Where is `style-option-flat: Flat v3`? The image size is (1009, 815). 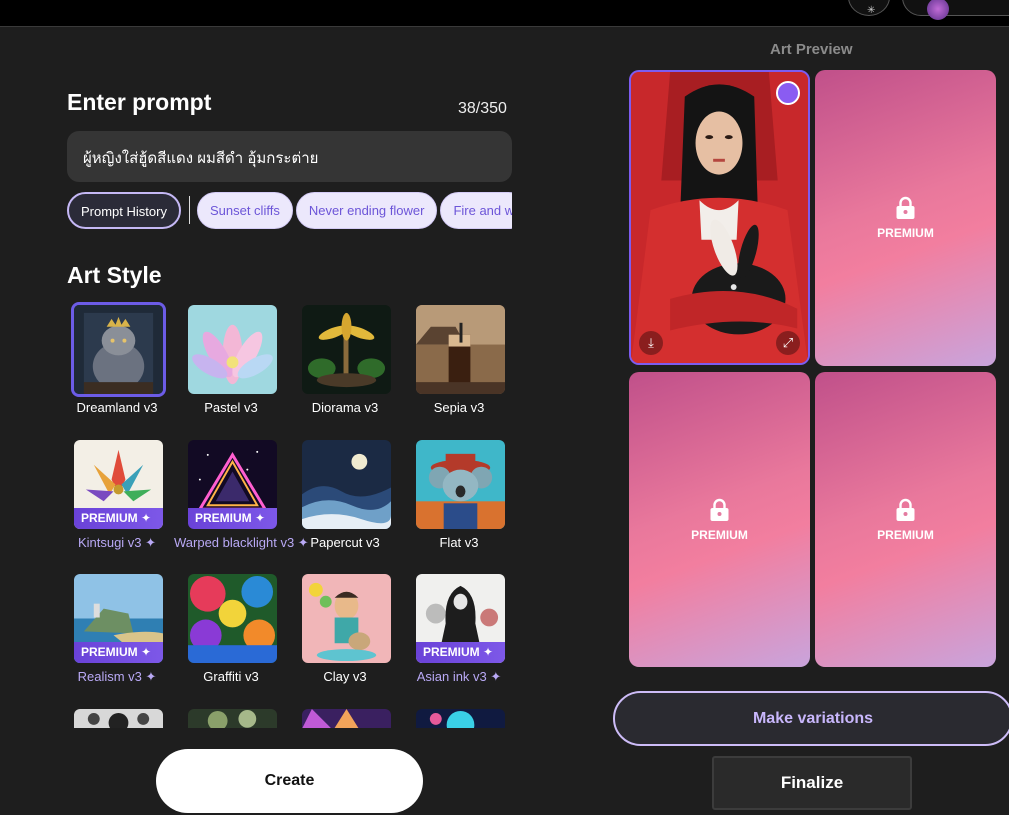
style-option-flat: Flat v3 is located at coordinates (459, 497).